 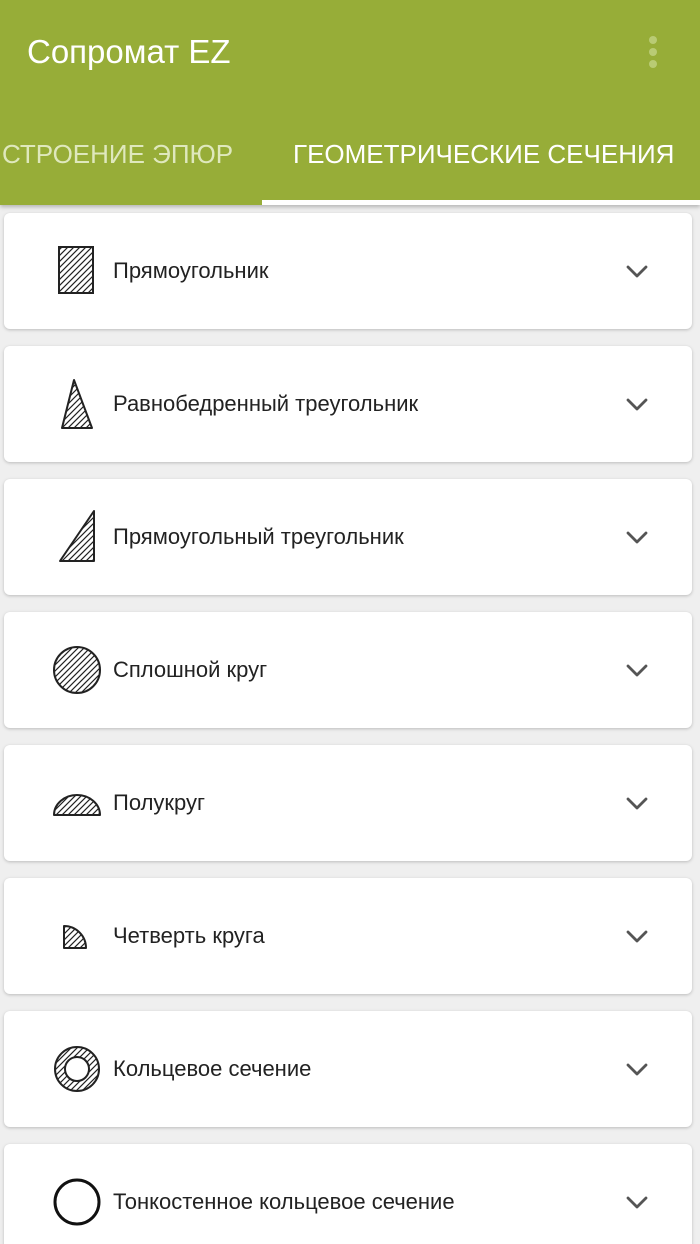 I want to click on tab-geometric-sections: ГЕОМЕТРИЧЕСКИЕ СЕЧЕНИЯ, so click(x=481, y=166).